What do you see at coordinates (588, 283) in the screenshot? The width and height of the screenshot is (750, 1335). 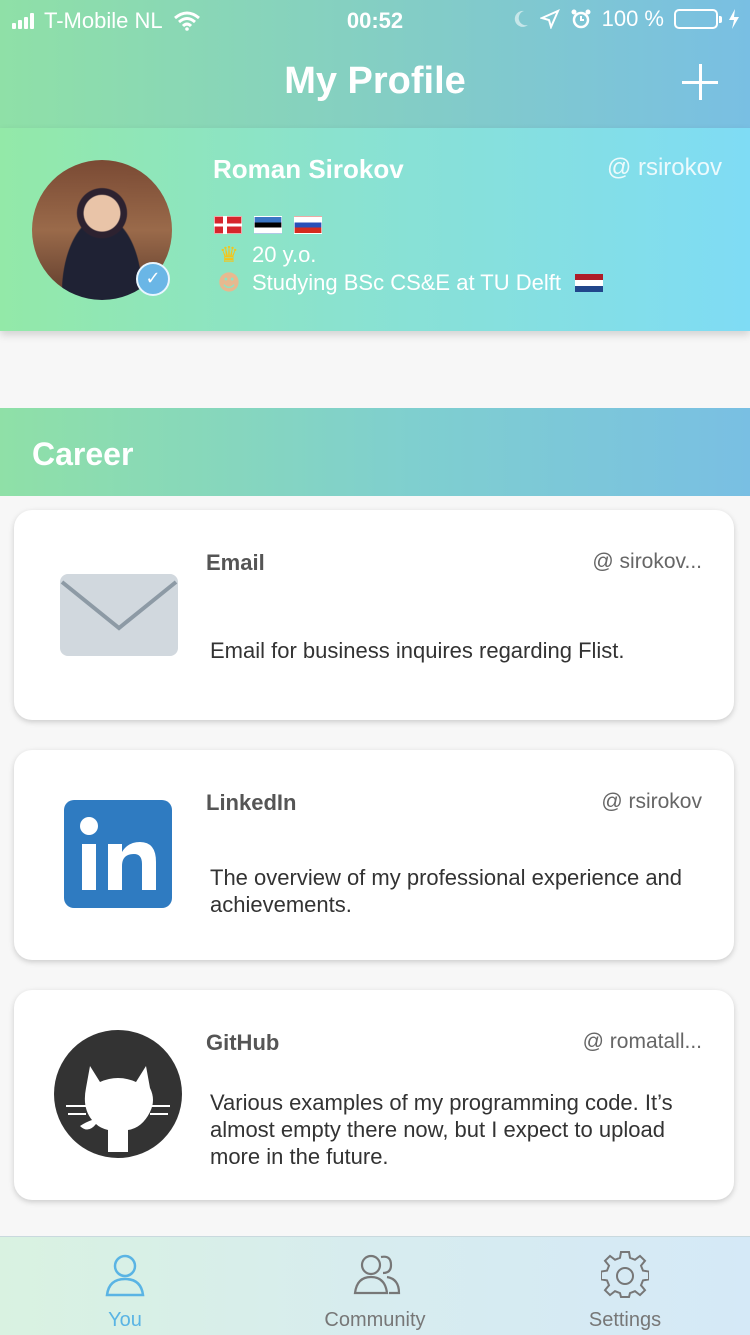 I see `netherlands-flag-icon` at bounding box center [588, 283].